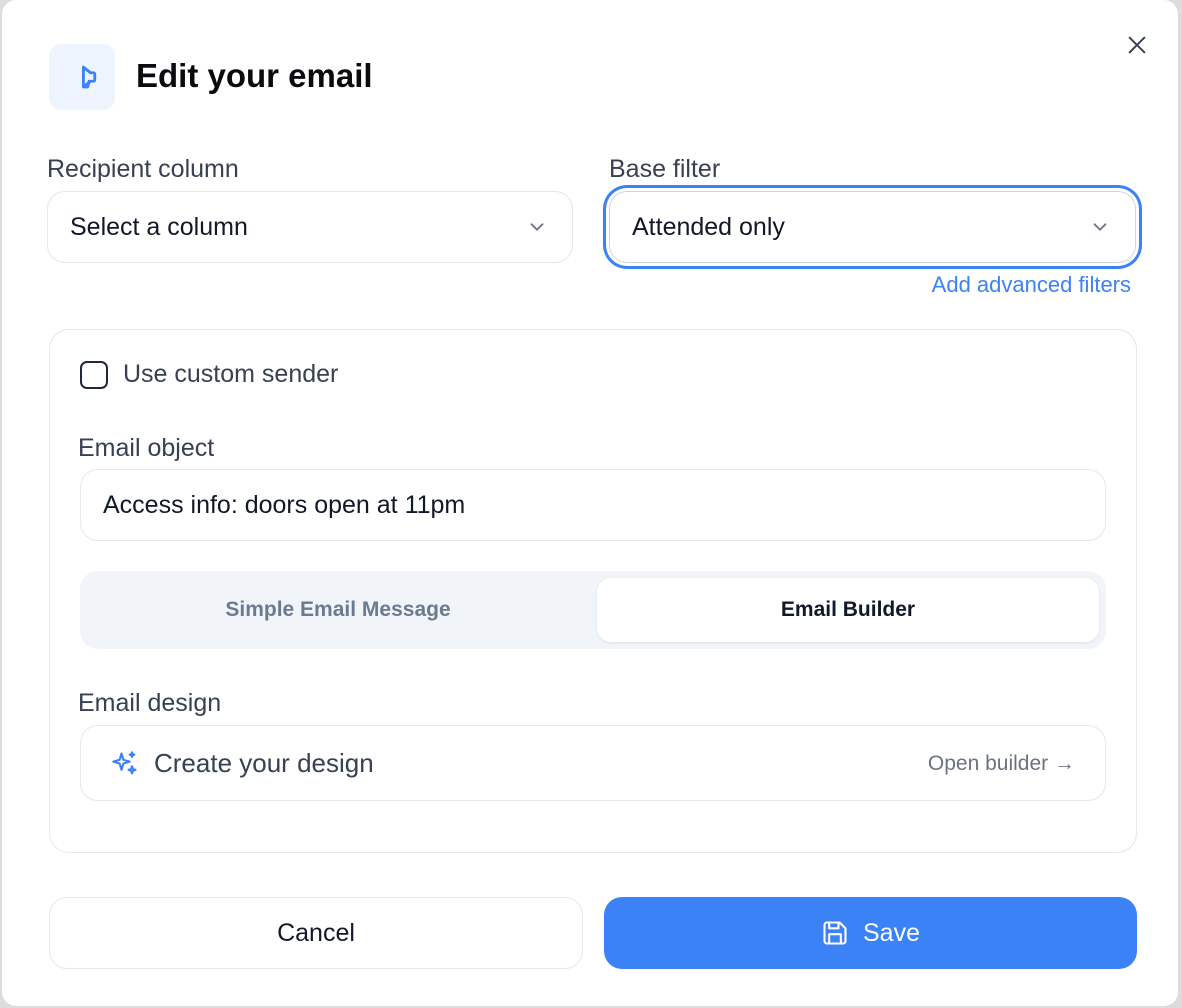 The image size is (1182, 1008). Describe the element at coordinates (143, 169) in the screenshot. I see `recipient-column-label: Recipient column` at that location.